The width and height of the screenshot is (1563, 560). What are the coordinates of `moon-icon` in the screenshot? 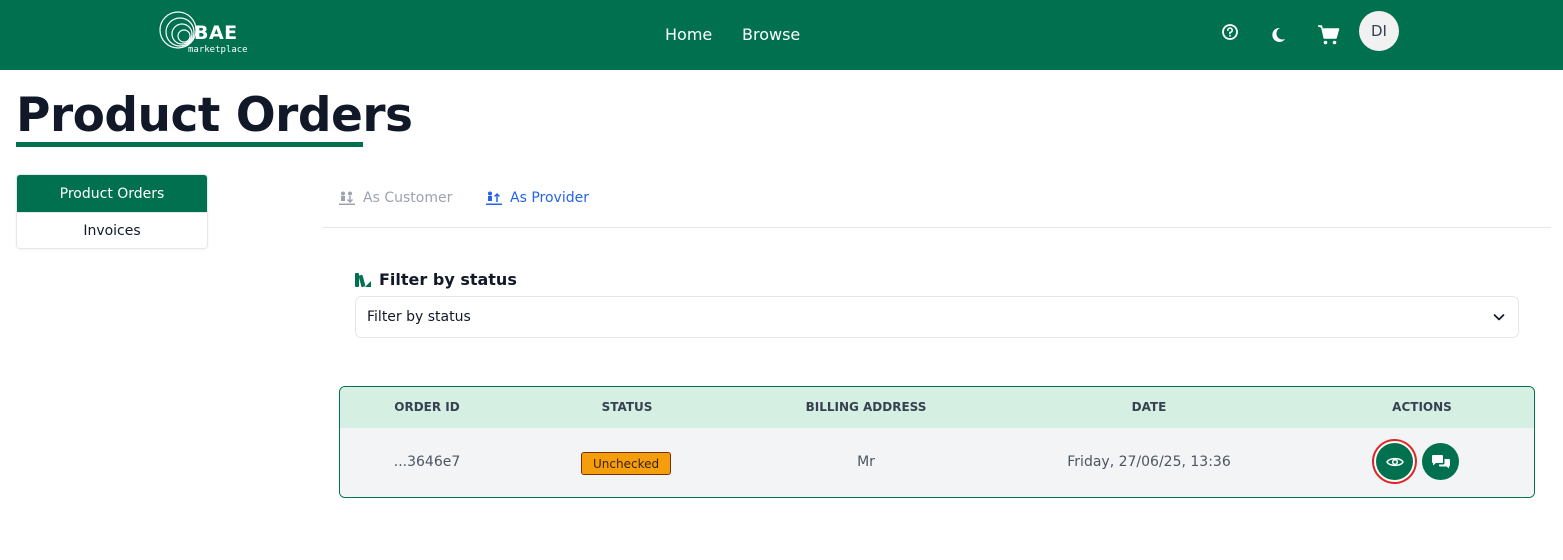 It's located at (1279, 36).